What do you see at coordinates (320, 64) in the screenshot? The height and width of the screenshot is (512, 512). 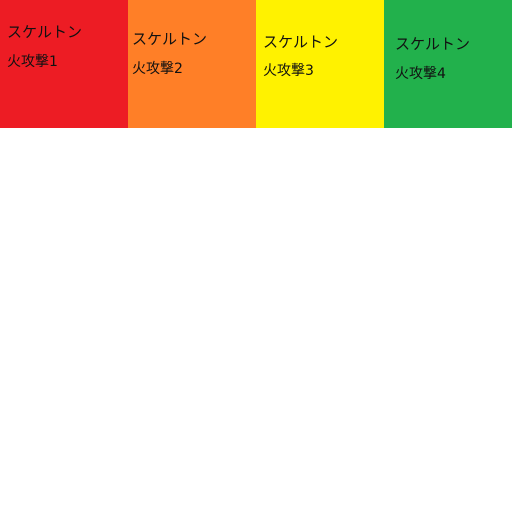 I see `enemy-card-3: スケルトン 火攻撃3` at bounding box center [320, 64].